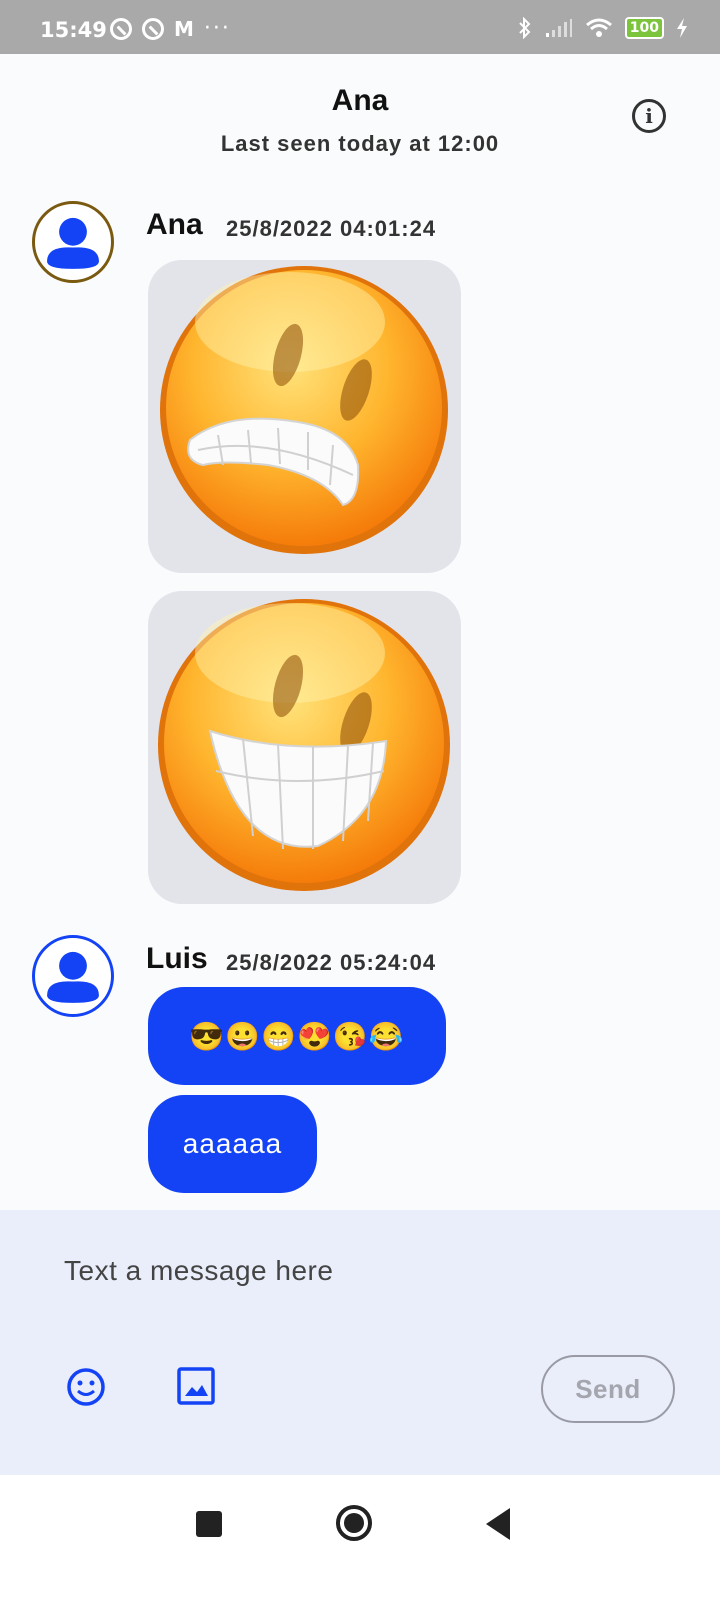 Image resolution: width=720 pixels, height=1600 pixels. What do you see at coordinates (217, 28) in the screenshot?
I see `more-notifications-icon: ···` at bounding box center [217, 28].